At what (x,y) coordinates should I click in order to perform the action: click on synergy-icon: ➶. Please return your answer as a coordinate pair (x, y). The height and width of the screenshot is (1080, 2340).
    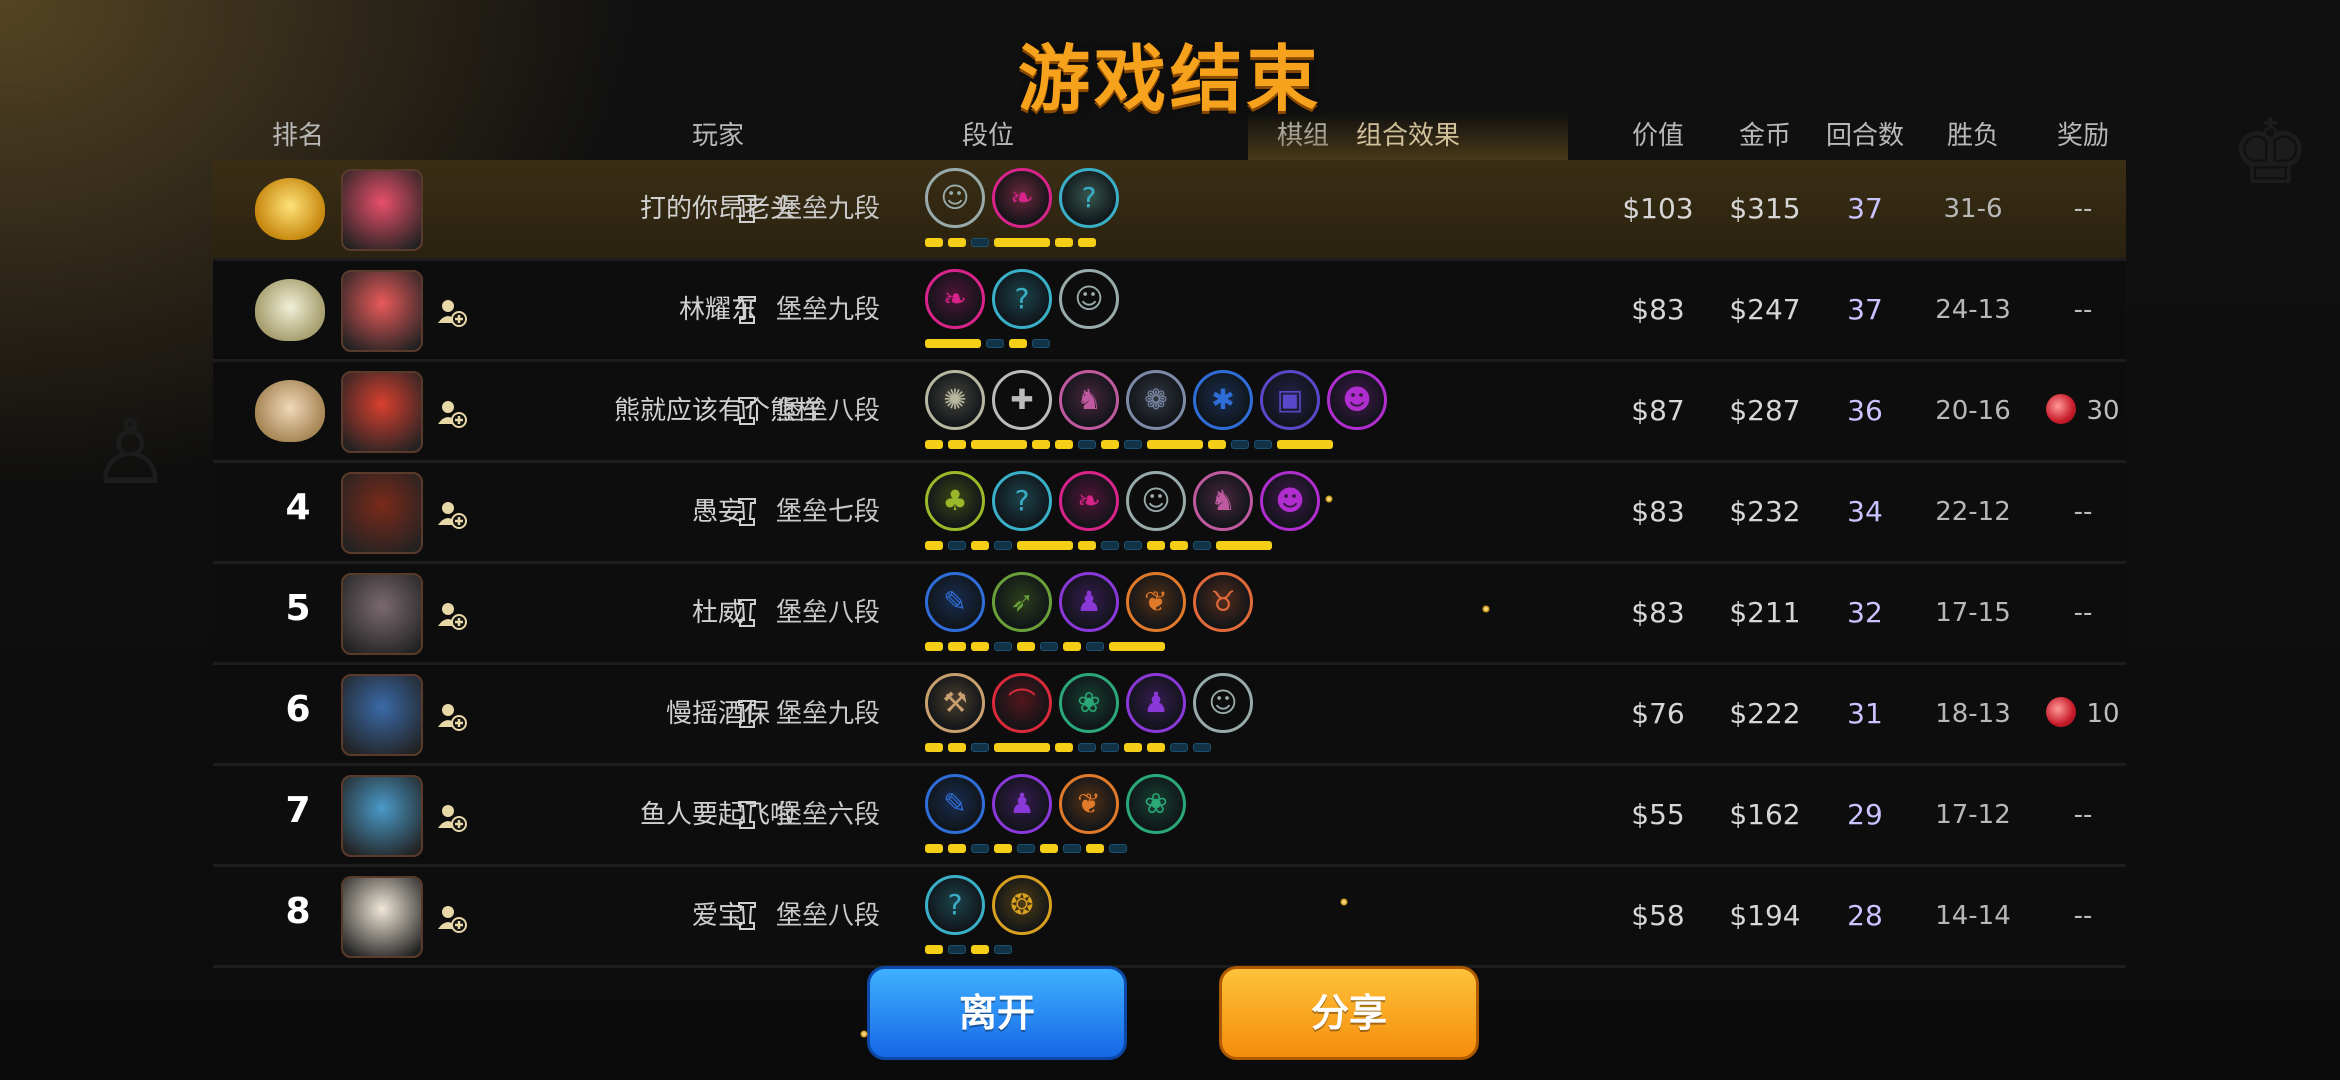
    Looking at the image, I should click on (1022, 602).